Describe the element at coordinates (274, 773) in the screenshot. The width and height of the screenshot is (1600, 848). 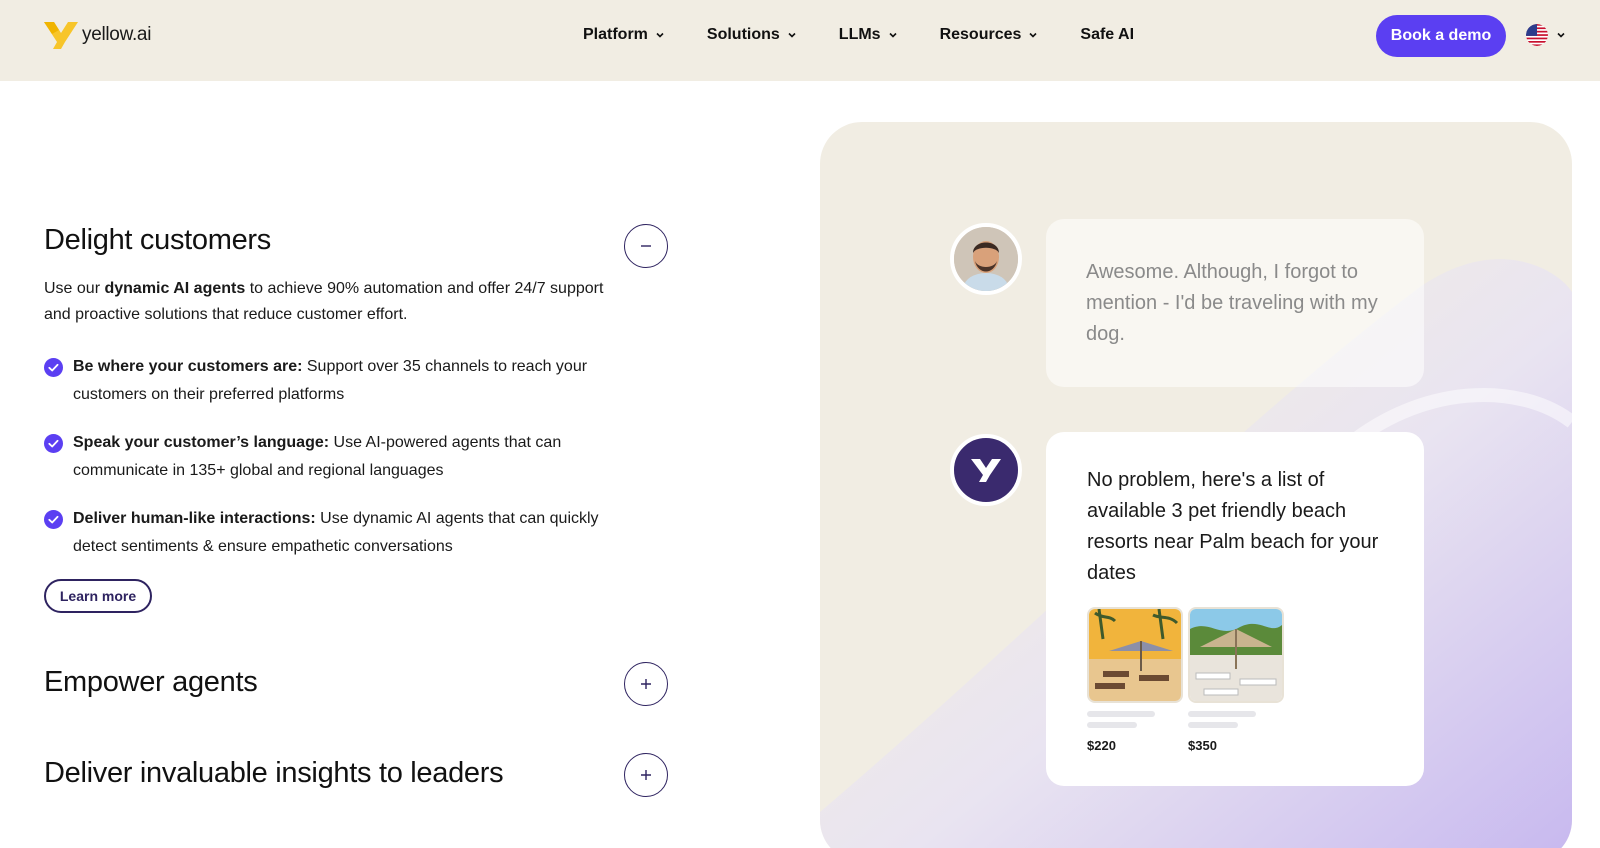
I see `section-title-insights-leaders: Deliver invaluable insights to leaders` at that location.